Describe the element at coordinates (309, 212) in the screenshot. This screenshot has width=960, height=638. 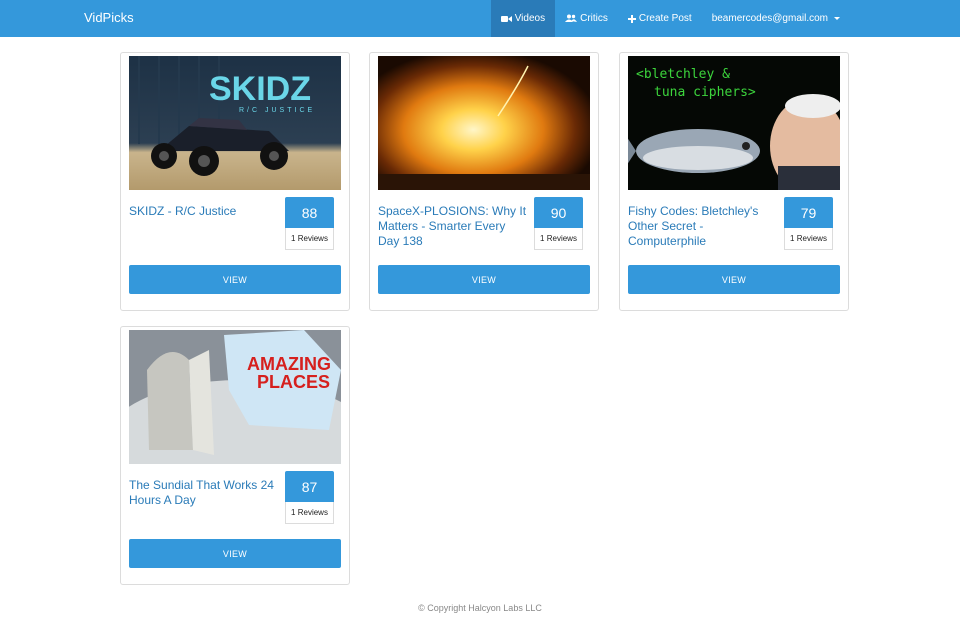
I see `score-value: 88` at that location.